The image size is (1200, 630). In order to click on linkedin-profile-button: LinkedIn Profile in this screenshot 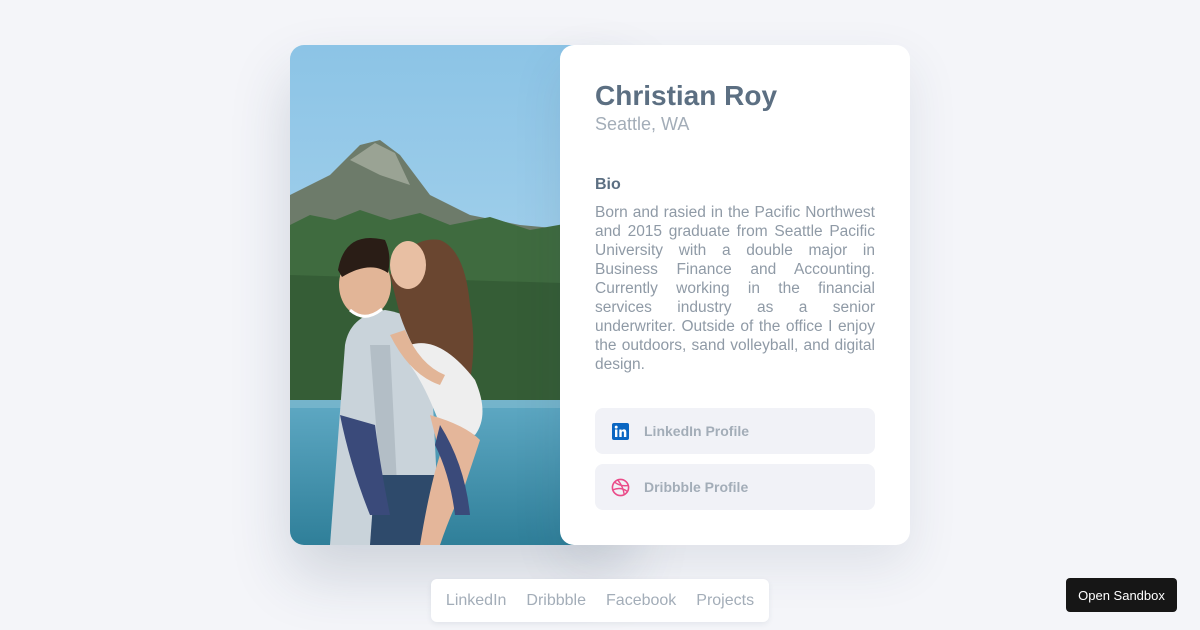, I will do `click(735, 431)`.